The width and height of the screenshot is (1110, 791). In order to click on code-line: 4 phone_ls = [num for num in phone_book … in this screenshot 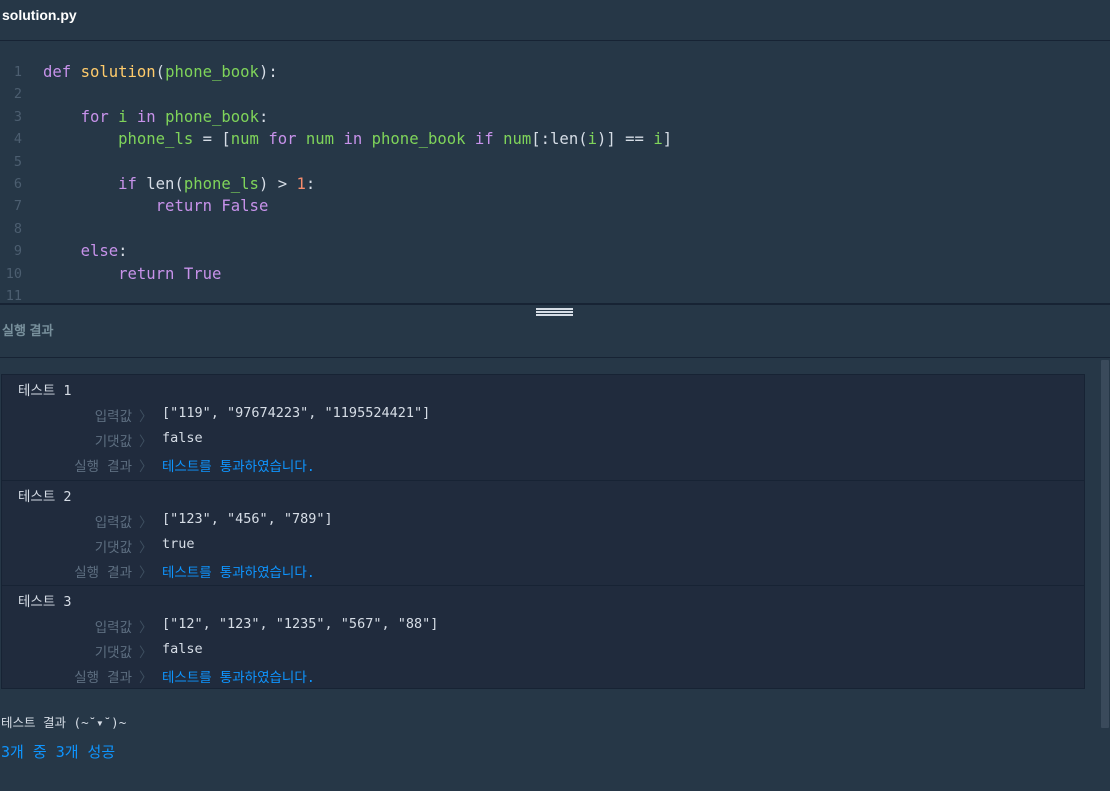, I will do `click(555, 139)`.